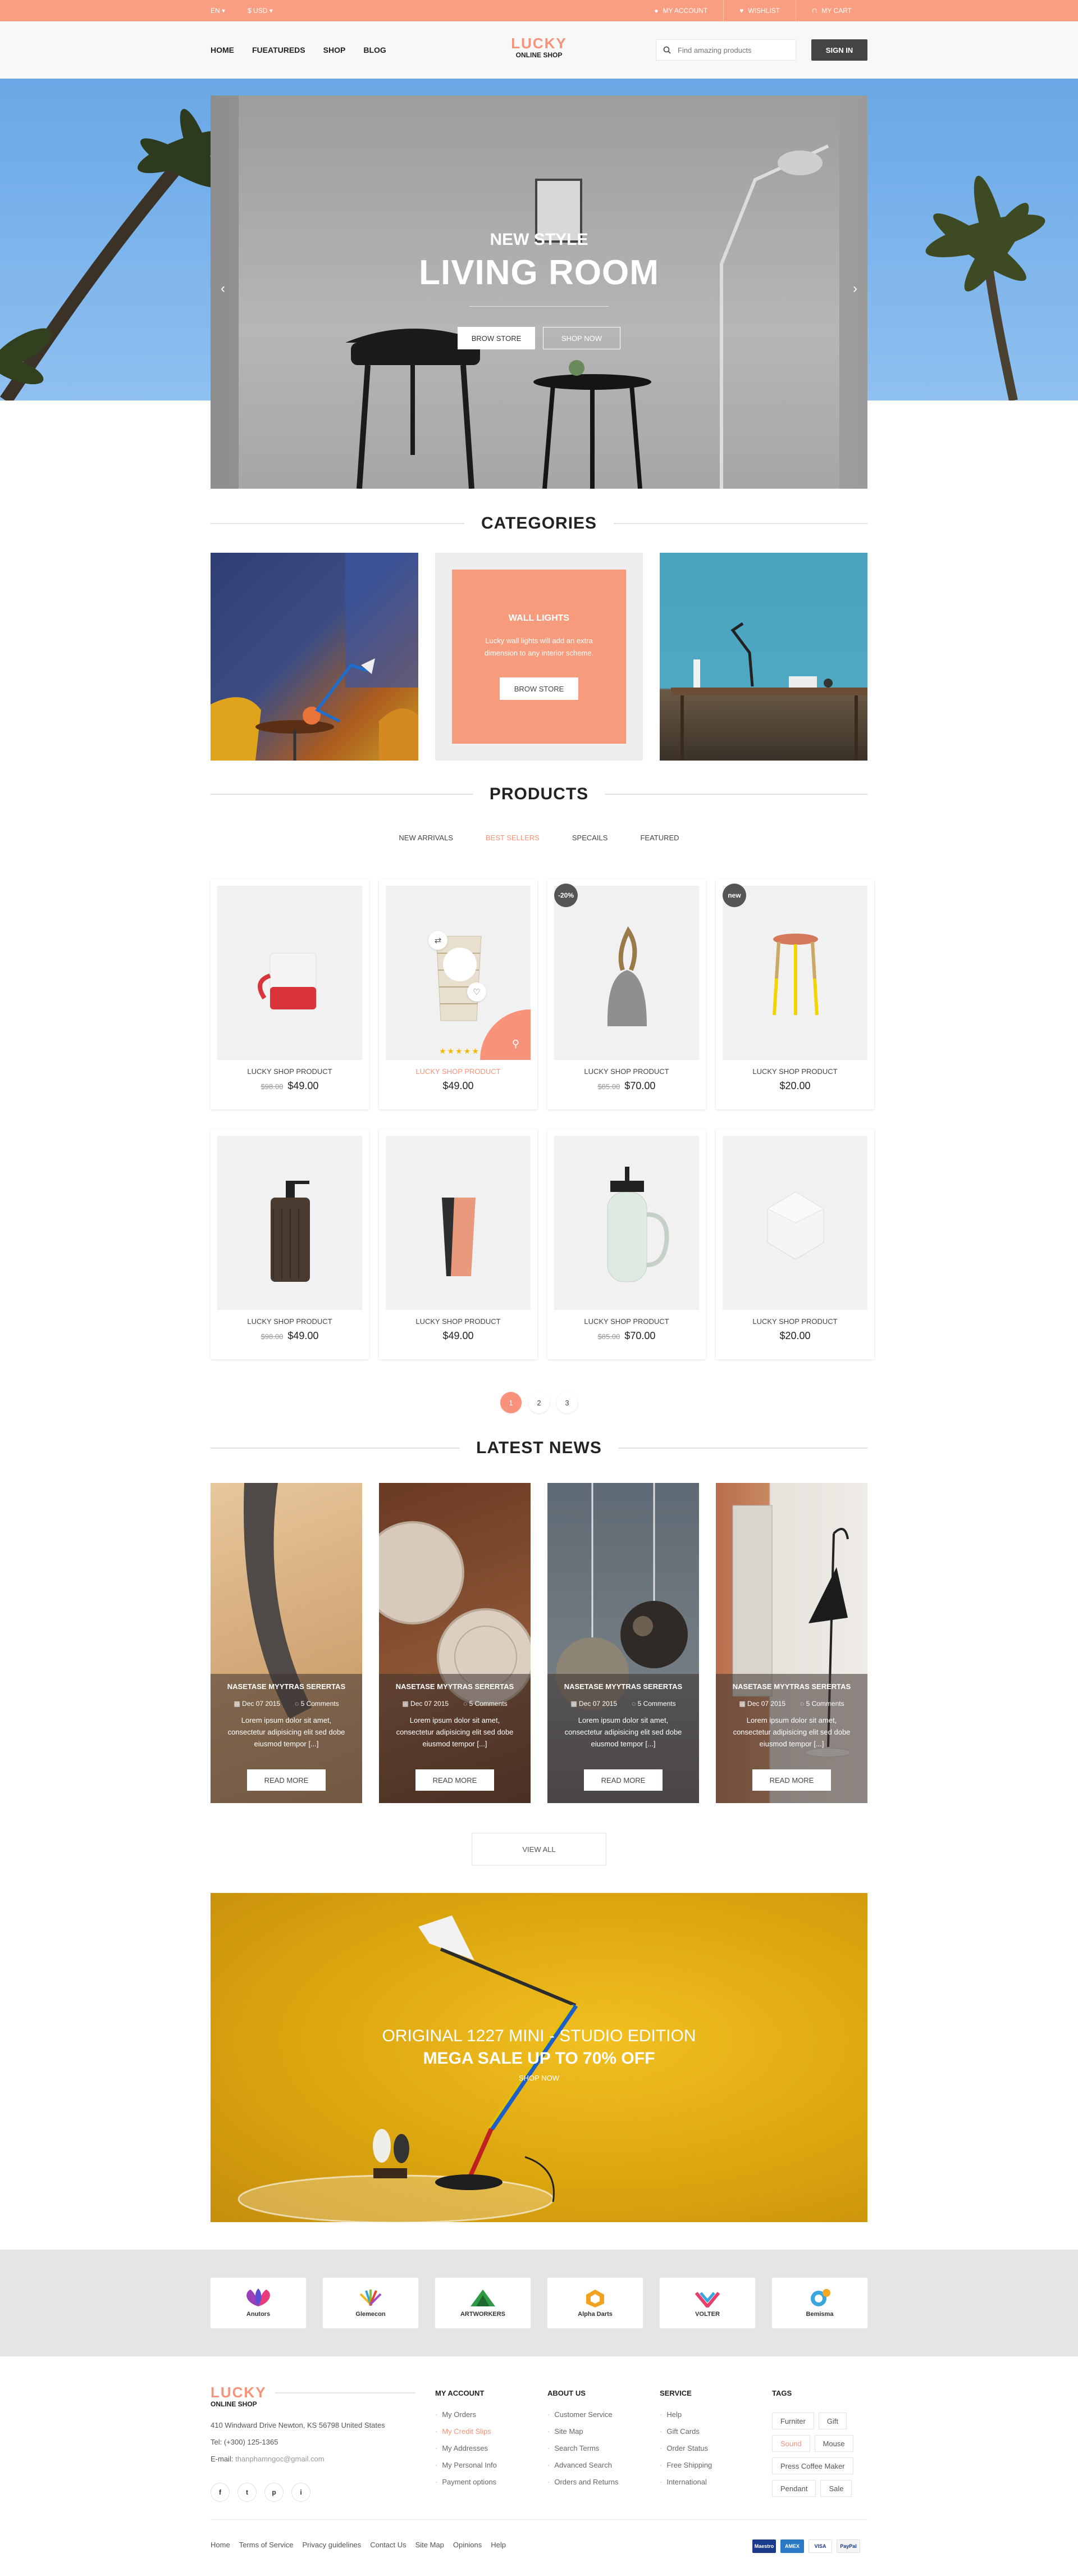  What do you see at coordinates (274, 2492) in the screenshot?
I see `pinterest-icon: p` at bounding box center [274, 2492].